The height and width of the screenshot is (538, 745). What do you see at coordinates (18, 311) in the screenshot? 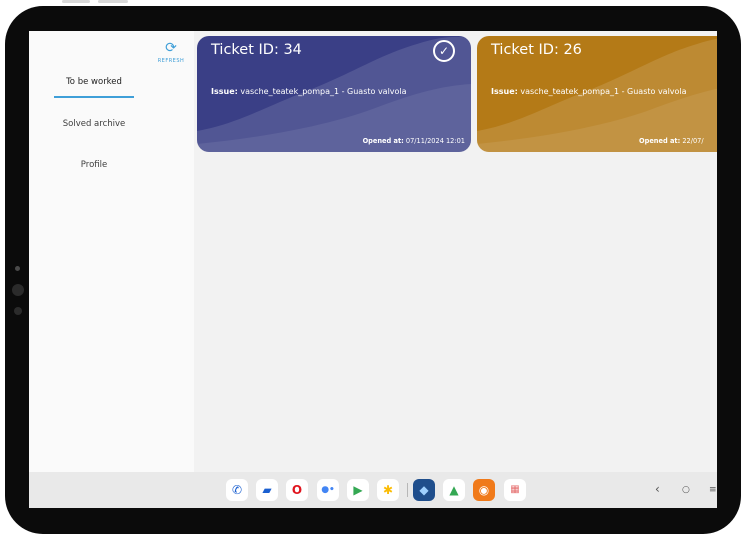
I see `side-sensor-small` at bounding box center [18, 311].